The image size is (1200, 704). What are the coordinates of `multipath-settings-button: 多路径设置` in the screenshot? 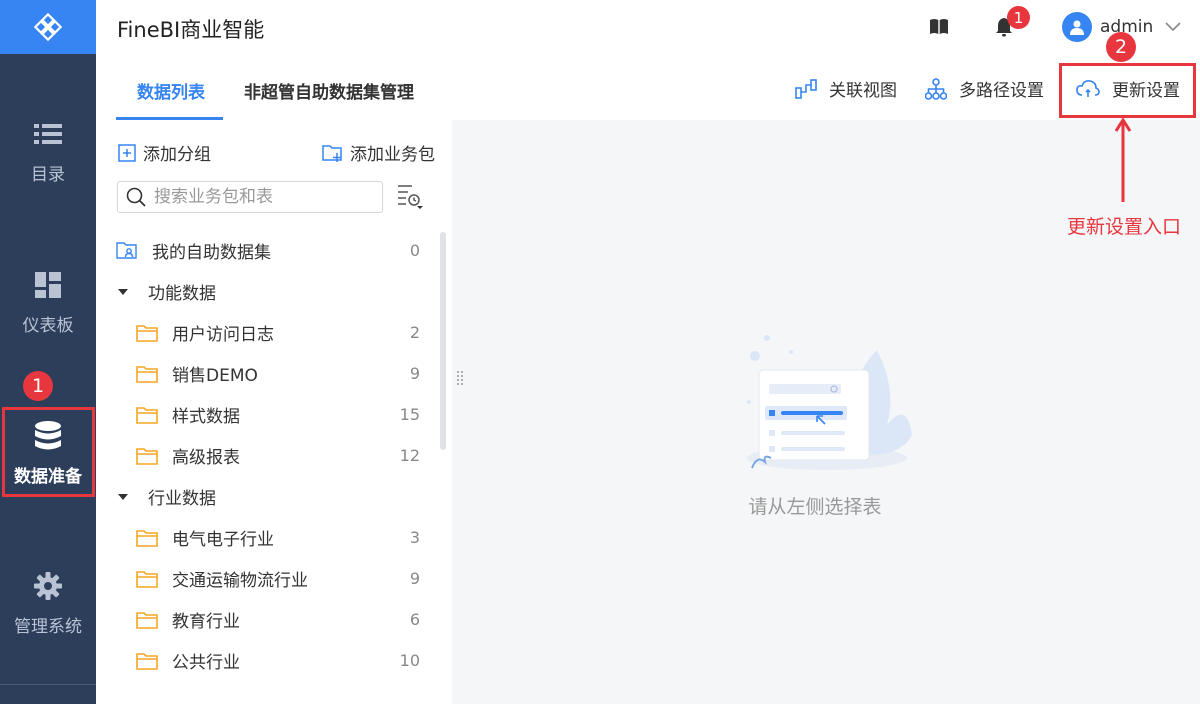 It's located at (984, 88).